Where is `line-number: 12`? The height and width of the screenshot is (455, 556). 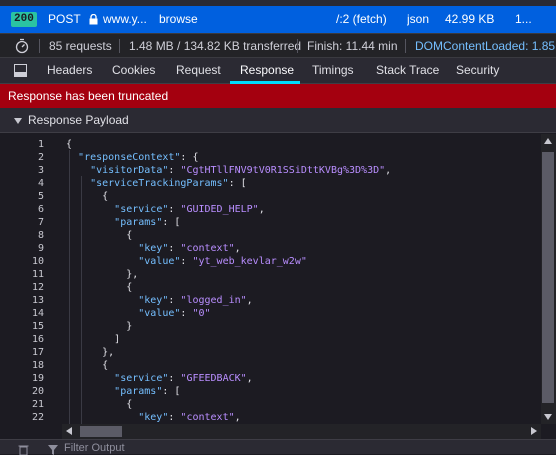 line-number: 12 is located at coordinates (37, 287).